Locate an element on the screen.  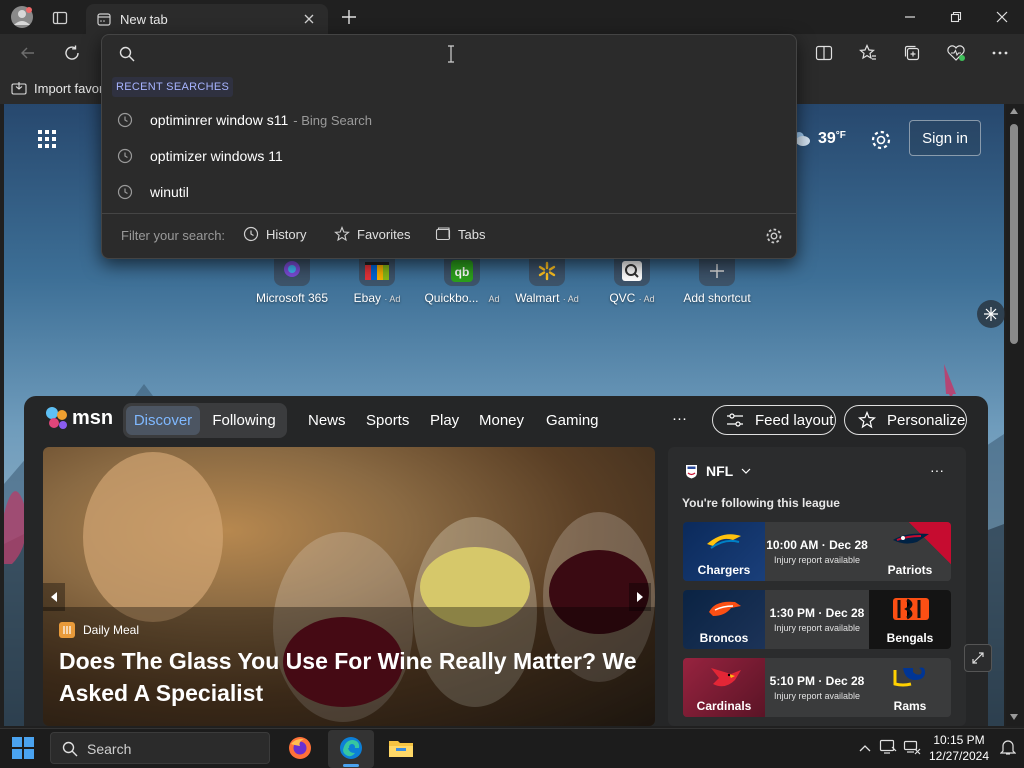
suggestion-source: - Bing Search is located at coordinates (333, 120).